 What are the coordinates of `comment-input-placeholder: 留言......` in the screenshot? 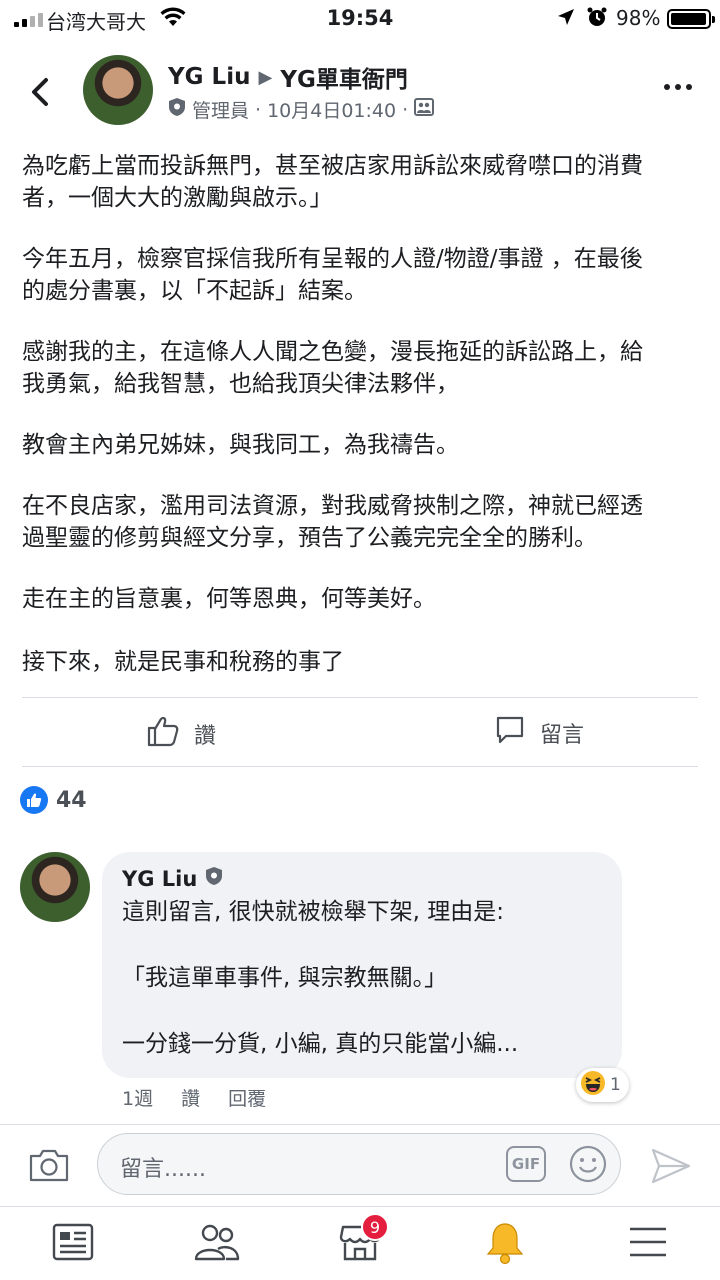 It's located at (163, 1169).